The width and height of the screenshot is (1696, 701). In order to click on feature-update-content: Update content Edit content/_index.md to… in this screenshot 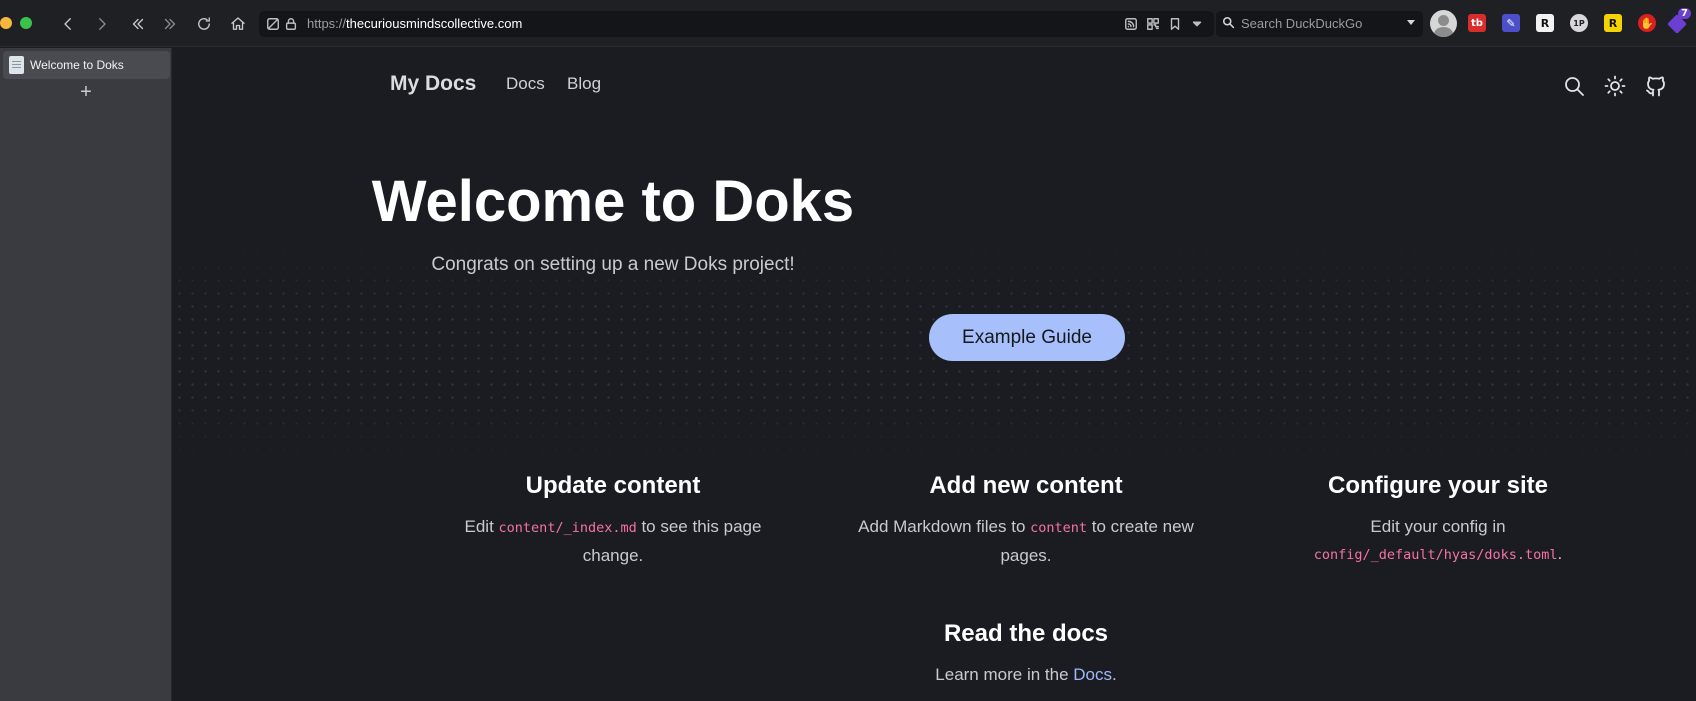, I will do `click(613, 520)`.